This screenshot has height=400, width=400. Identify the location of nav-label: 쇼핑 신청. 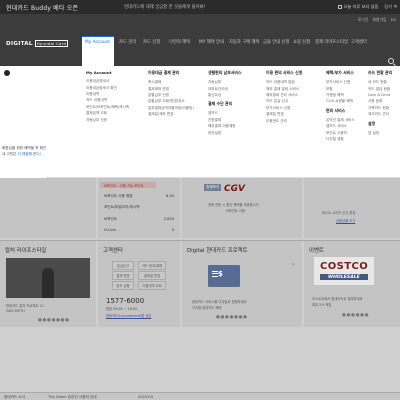
(302, 42).